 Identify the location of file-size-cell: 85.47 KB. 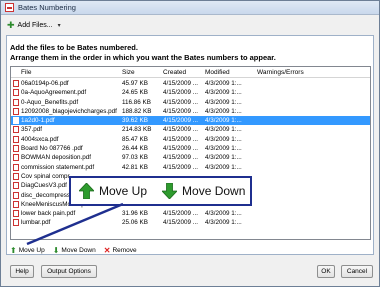
(135, 139).